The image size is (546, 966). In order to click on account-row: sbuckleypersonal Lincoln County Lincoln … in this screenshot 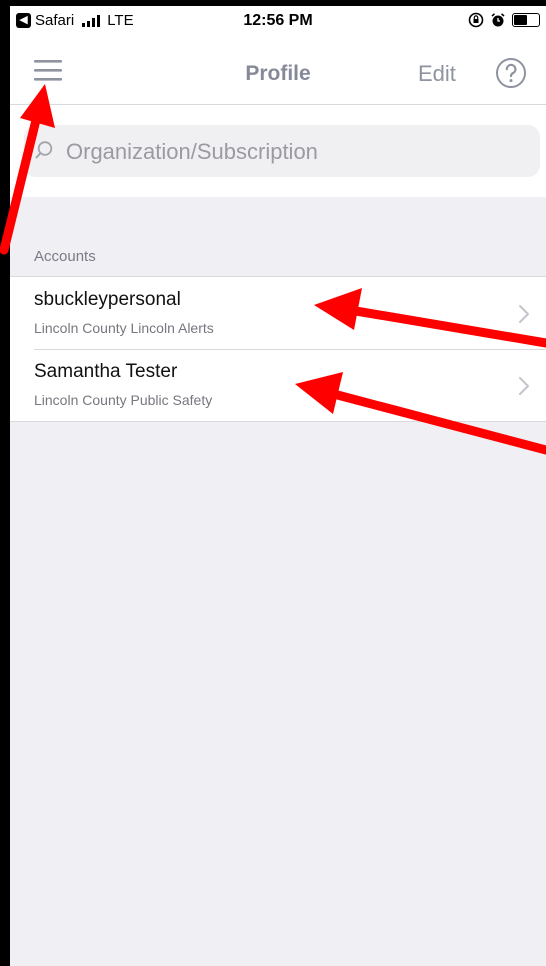, I will do `click(278, 313)`.